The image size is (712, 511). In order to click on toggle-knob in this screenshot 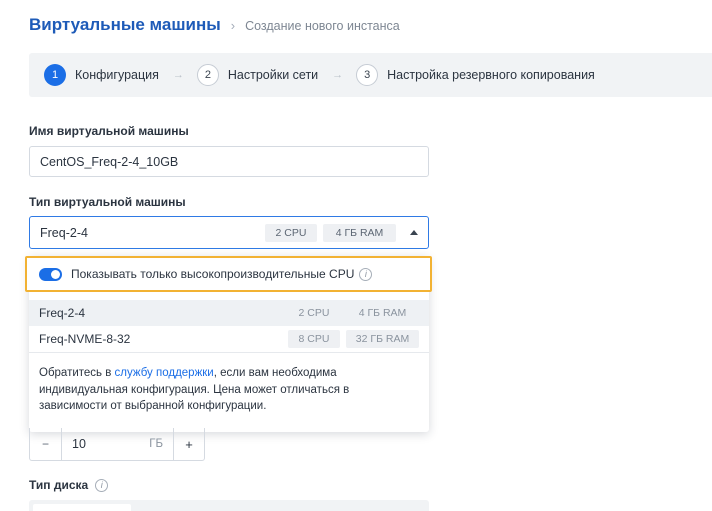, I will do `click(55, 274)`.